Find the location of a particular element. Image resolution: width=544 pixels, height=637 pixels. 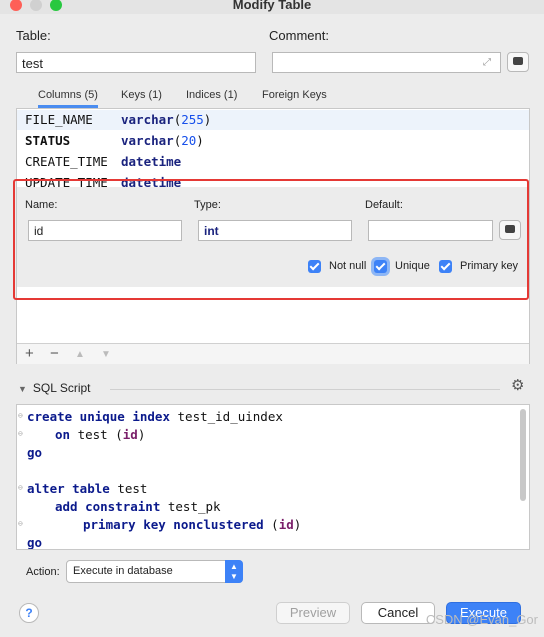

default-editor-button is located at coordinates (510, 230).